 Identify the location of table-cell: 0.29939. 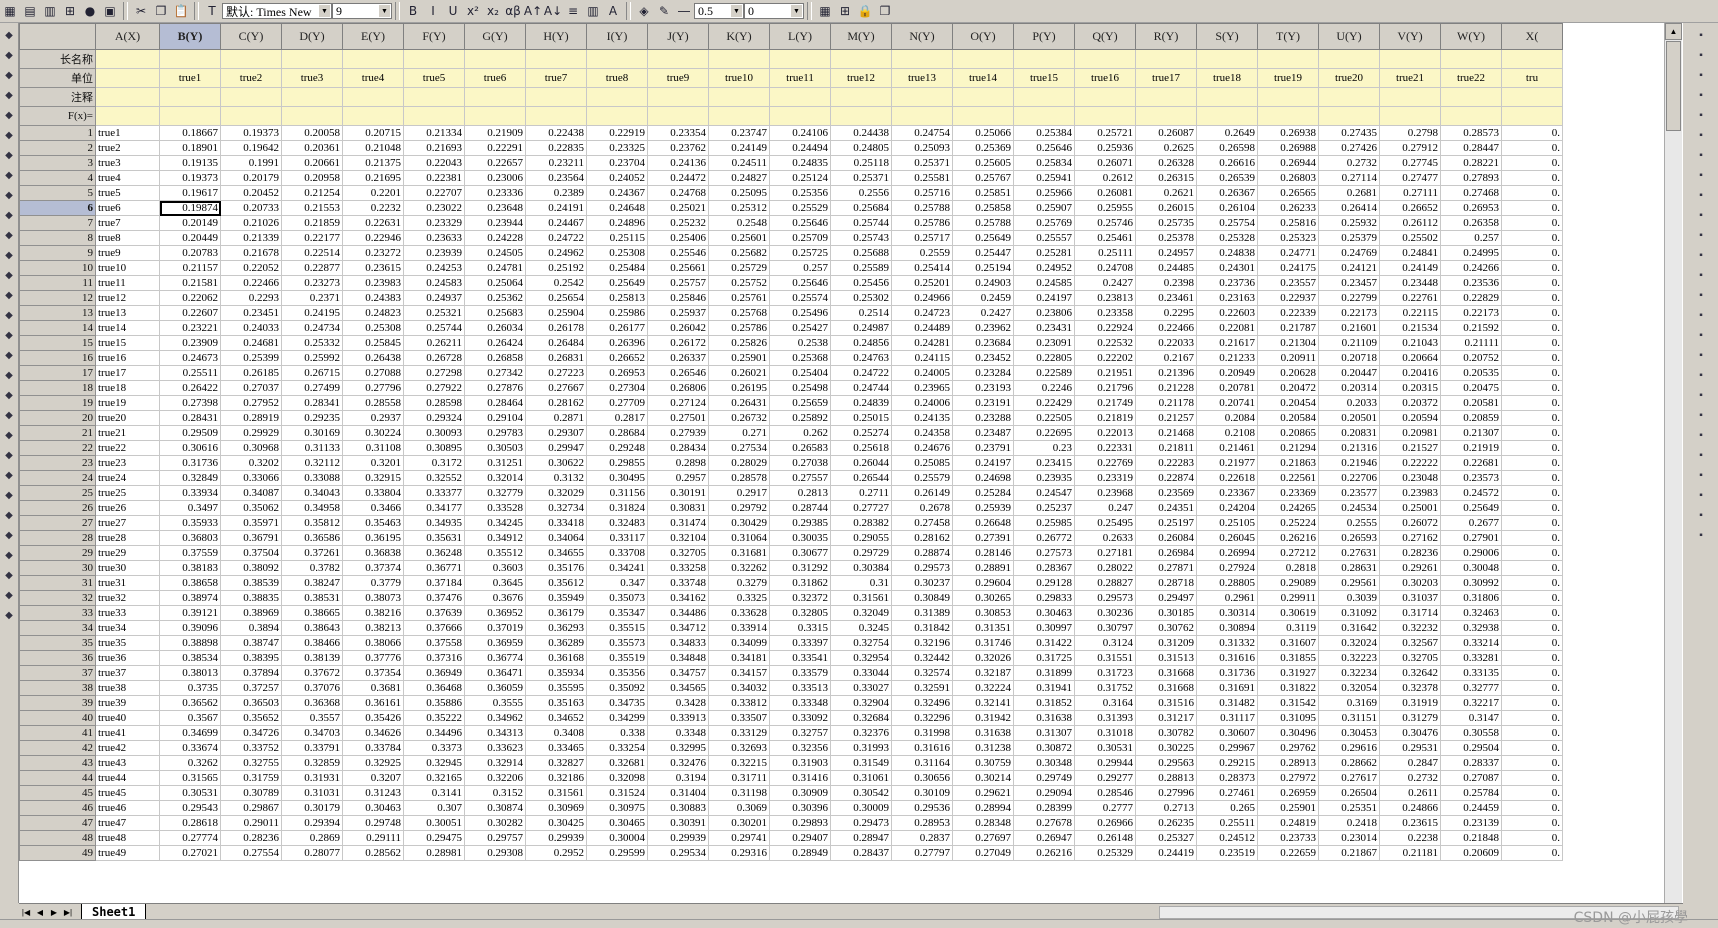
(678, 838).